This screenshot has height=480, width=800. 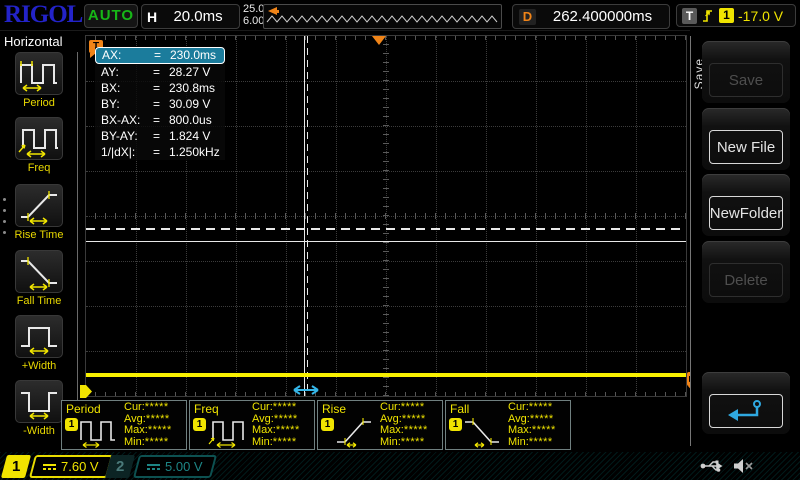 I want to click on measure-item-label: Rise Time, so click(x=39, y=235).